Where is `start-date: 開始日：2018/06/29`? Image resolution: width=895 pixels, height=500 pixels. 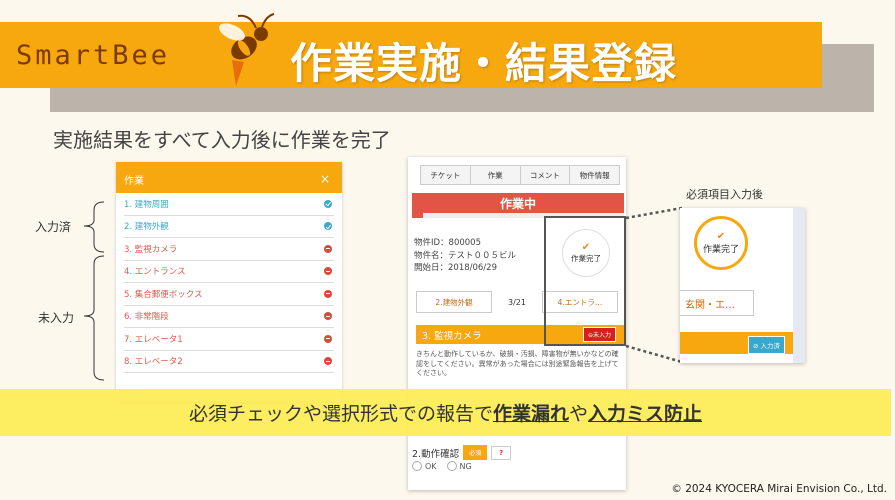 start-date: 開始日：2018/06/29 is located at coordinates (455, 268).